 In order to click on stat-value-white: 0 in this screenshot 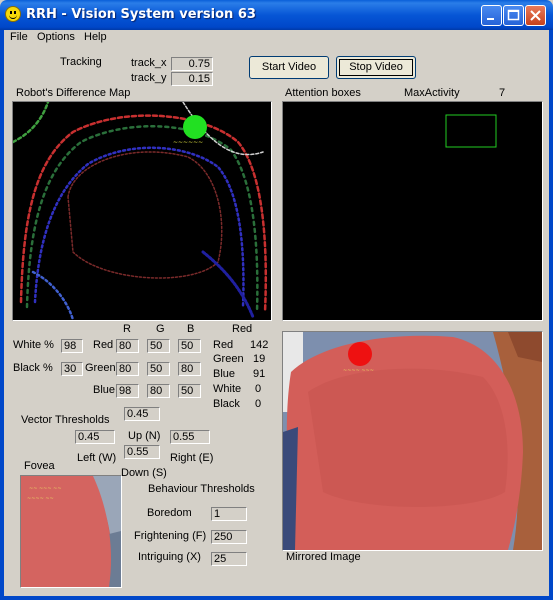, I will do `click(258, 389)`.